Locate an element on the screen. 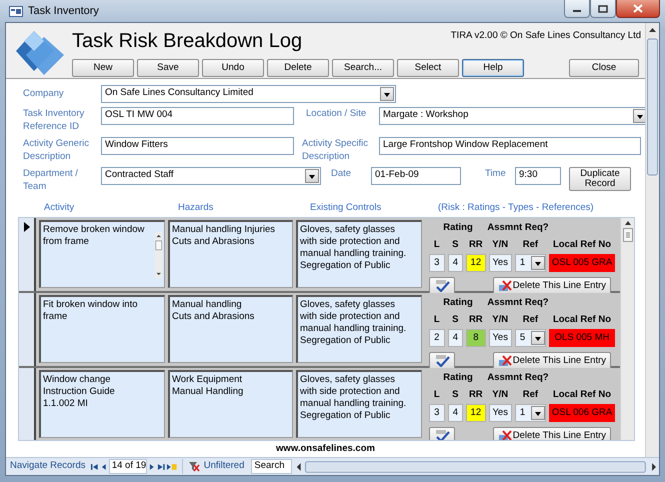 The height and width of the screenshot is (482, 665). filter-icon is located at coordinates (194, 466).